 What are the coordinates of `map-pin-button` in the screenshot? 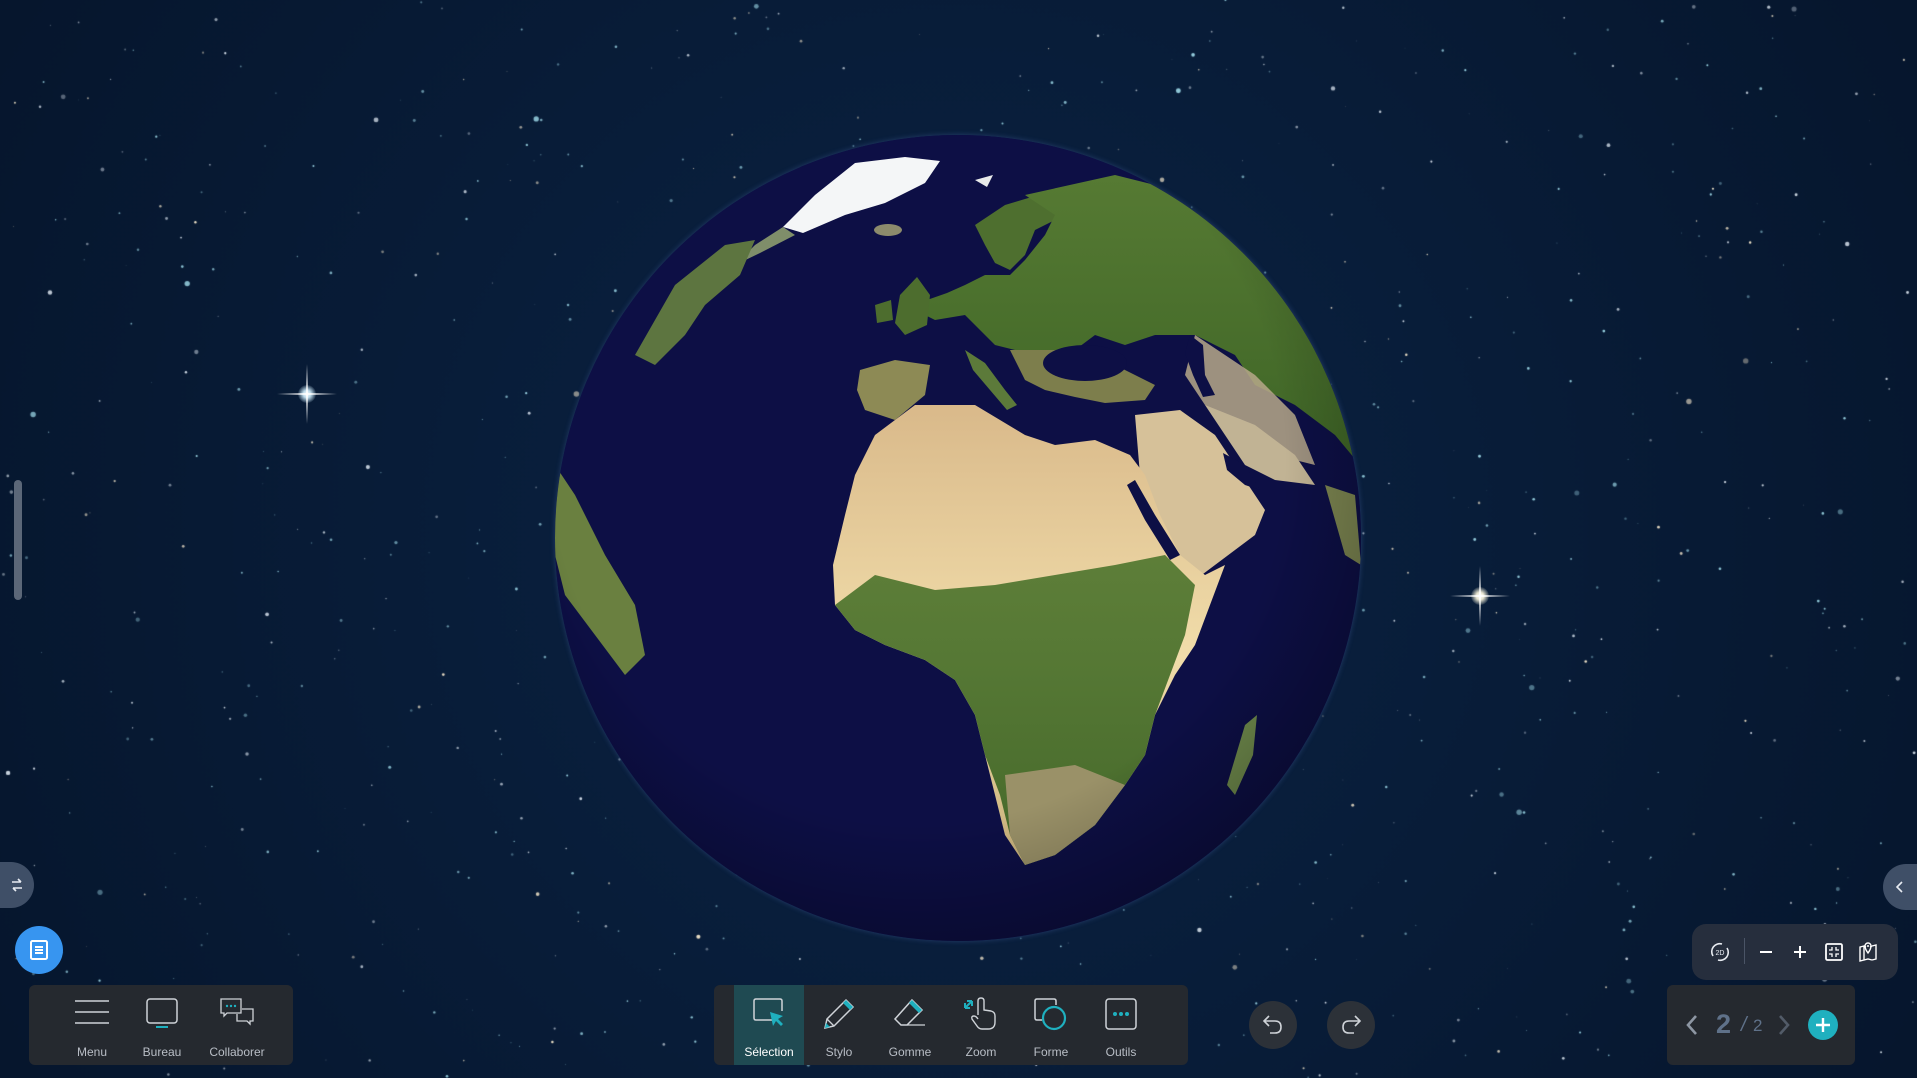 It's located at (1868, 952).